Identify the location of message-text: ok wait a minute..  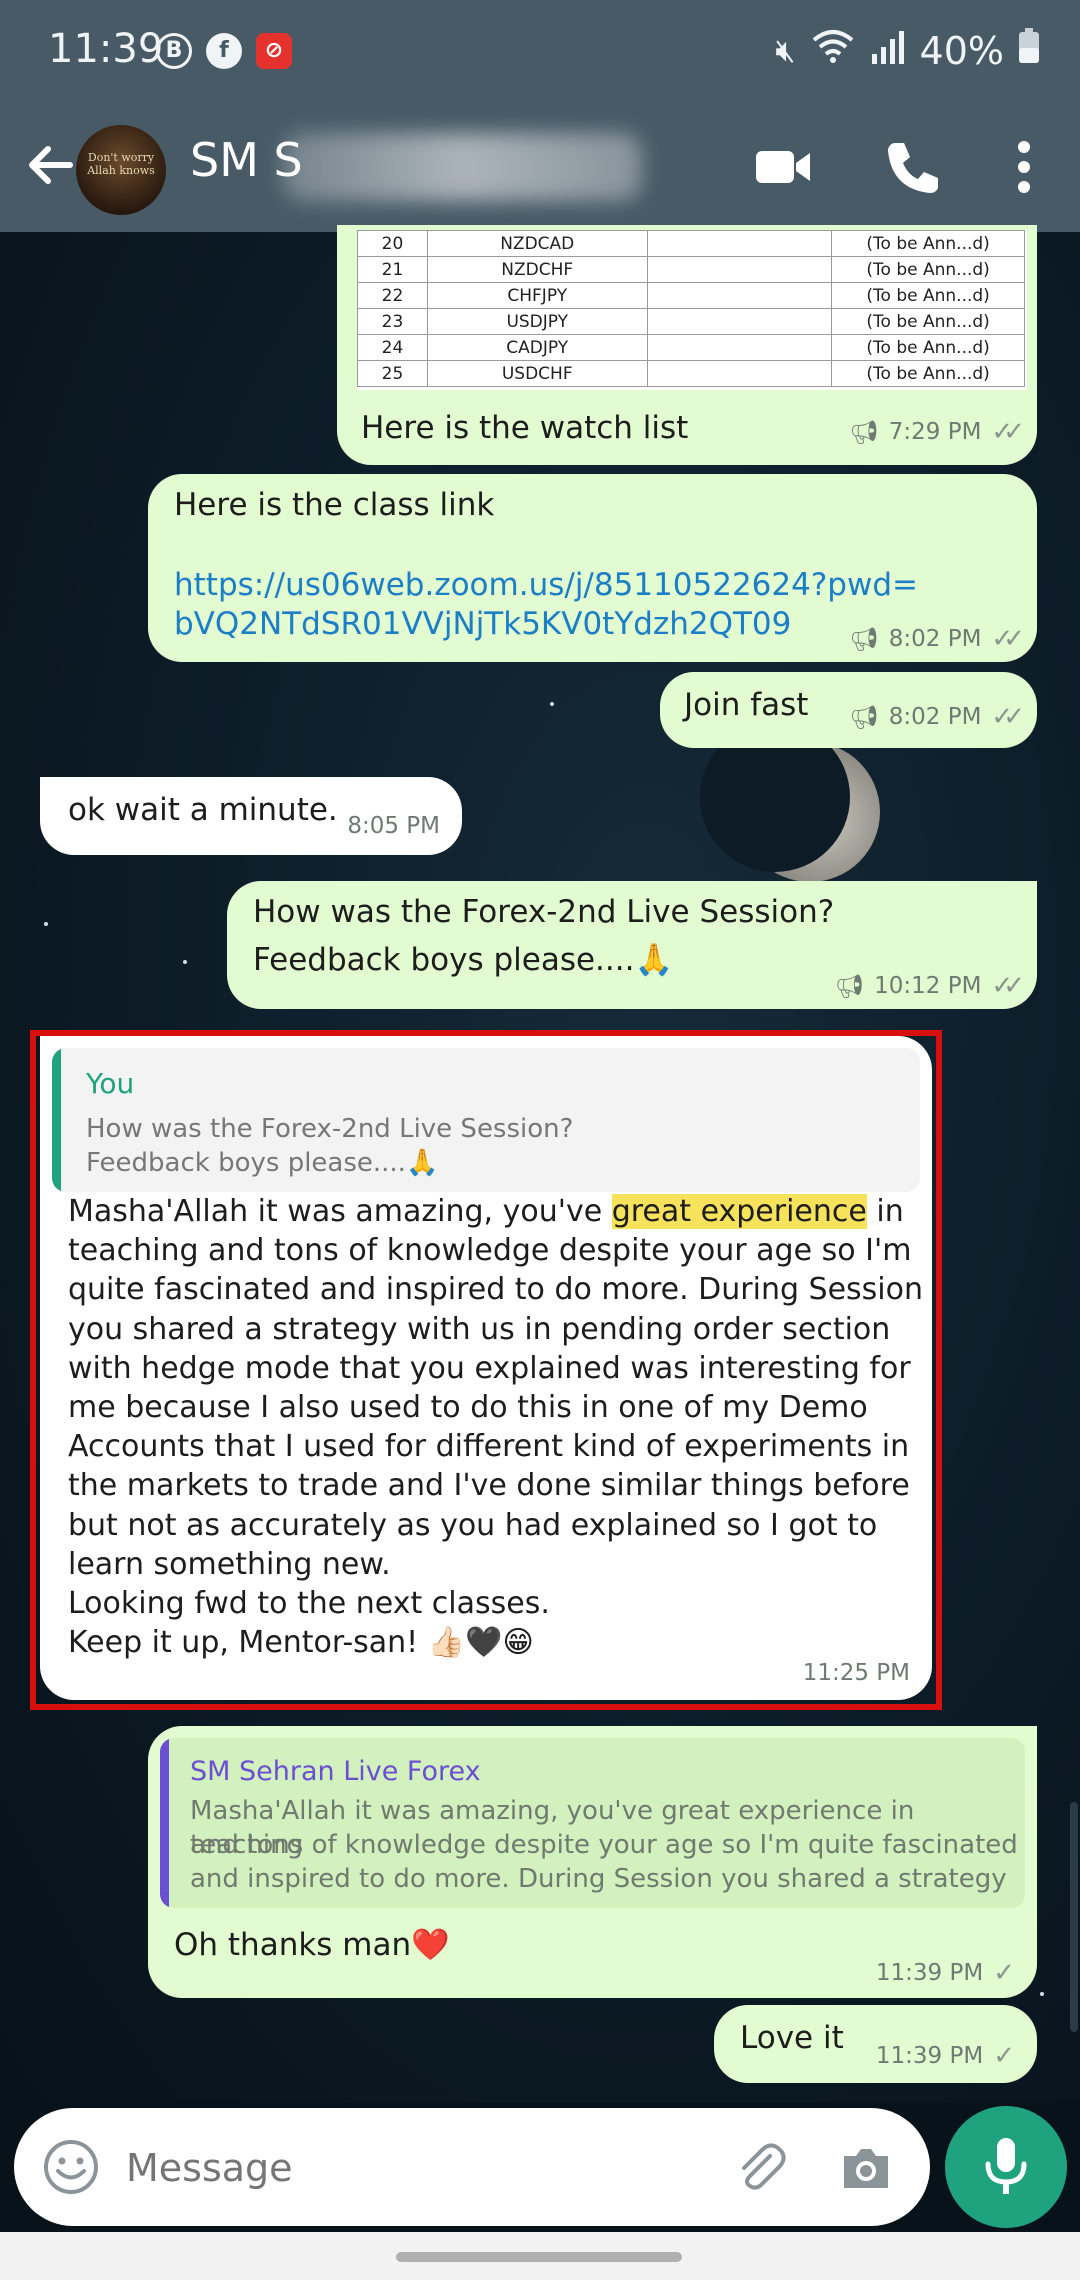
(203, 810).